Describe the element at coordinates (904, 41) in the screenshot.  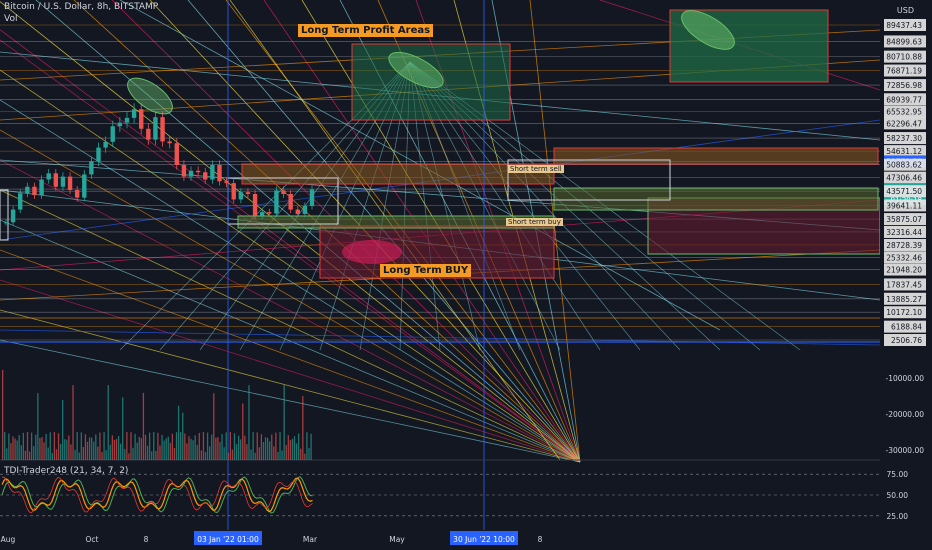
I see `price-axis-label: 84899.63` at that location.